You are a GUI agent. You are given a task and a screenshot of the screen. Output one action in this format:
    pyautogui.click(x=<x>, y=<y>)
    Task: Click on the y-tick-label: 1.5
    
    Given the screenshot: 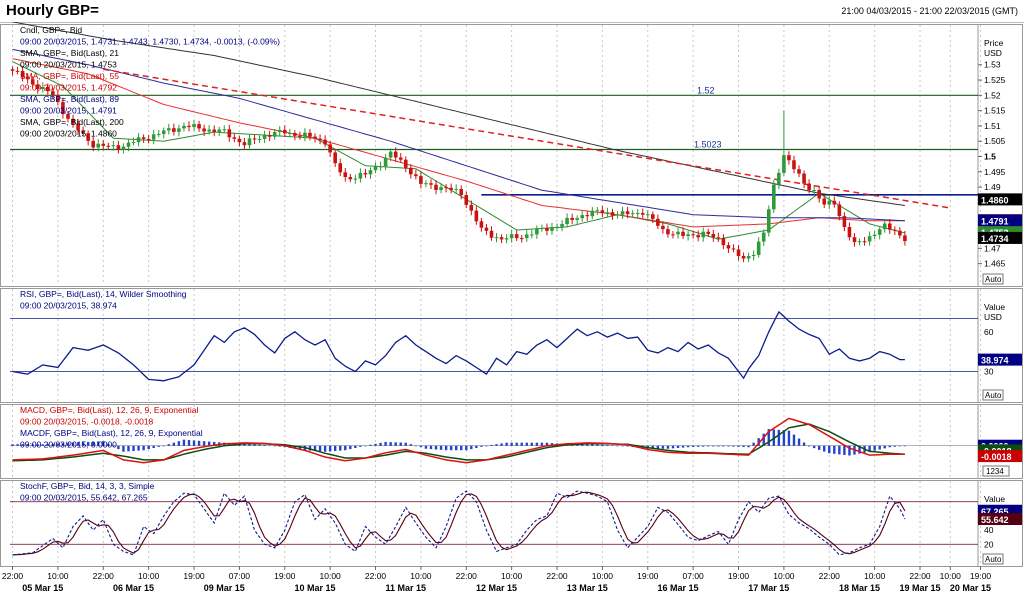 What is the action you would take?
    pyautogui.click(x=990, y=157)
    